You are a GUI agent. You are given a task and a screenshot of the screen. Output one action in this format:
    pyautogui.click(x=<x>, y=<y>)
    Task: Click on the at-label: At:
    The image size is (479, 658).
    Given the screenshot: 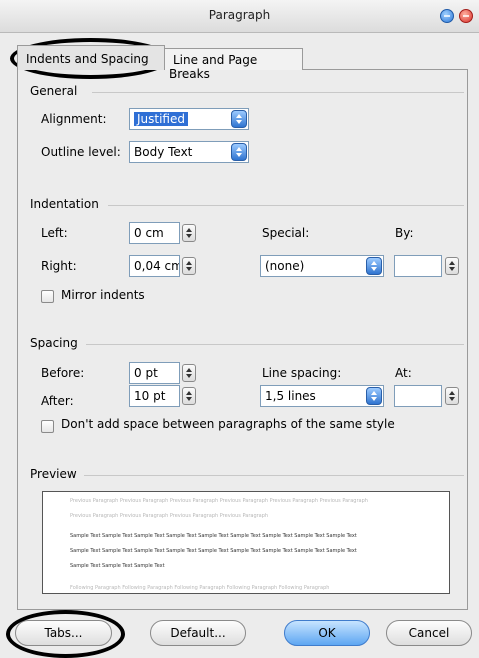 What is the action you would take?
    pyautogui.click(x=403, y=373)
    